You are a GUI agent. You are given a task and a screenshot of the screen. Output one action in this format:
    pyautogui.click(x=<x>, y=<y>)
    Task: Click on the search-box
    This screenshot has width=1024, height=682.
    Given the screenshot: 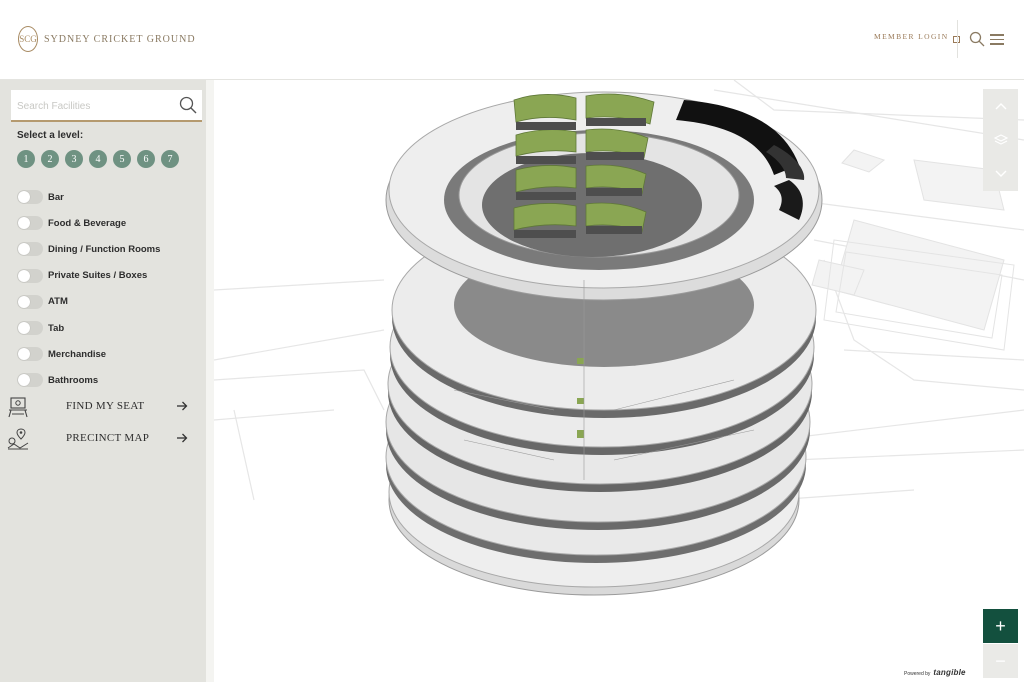 What is the action you would take?
    pyautogui.click(x=106, y=106)
    